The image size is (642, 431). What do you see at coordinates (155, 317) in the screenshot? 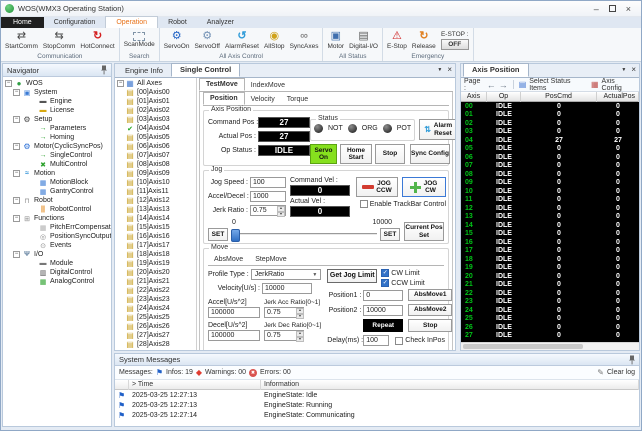
I see `axis-list-item: [25]Axis25` at bounding box center [155, 317].